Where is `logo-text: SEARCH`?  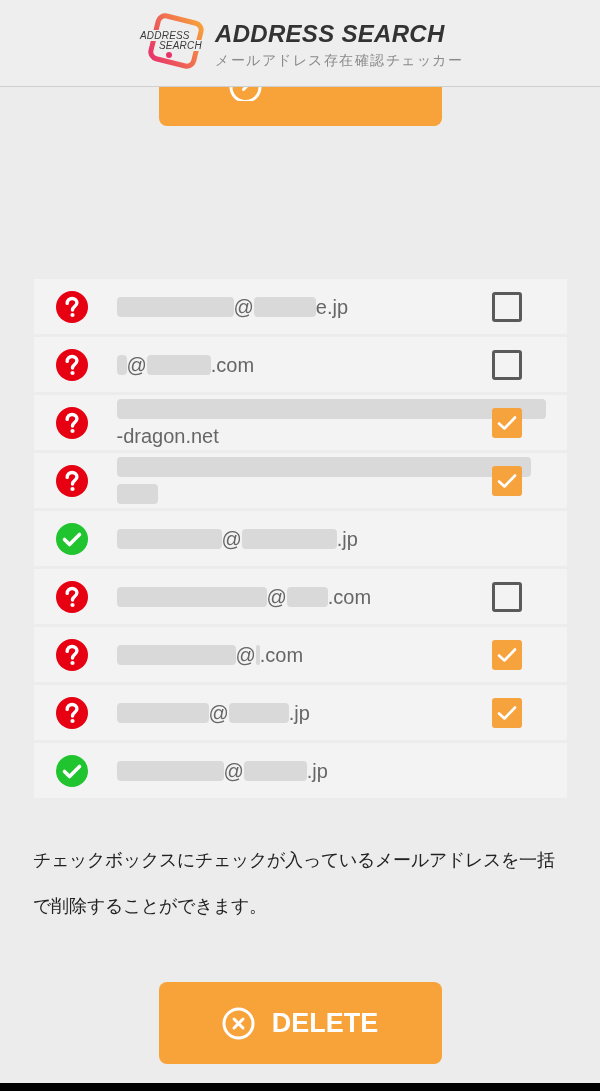
logo-text: SEARCH is located at coordinates (180, 45).